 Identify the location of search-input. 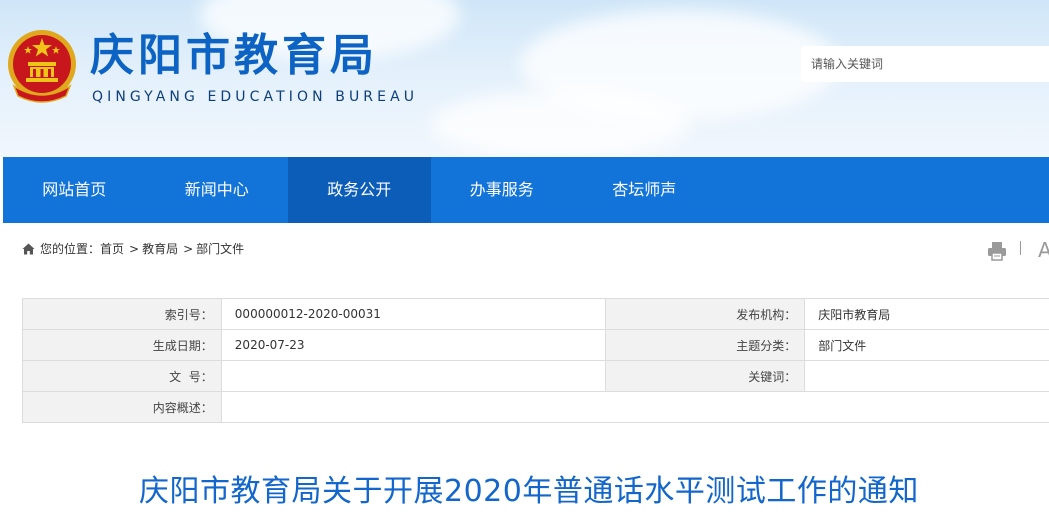
(925, 64).